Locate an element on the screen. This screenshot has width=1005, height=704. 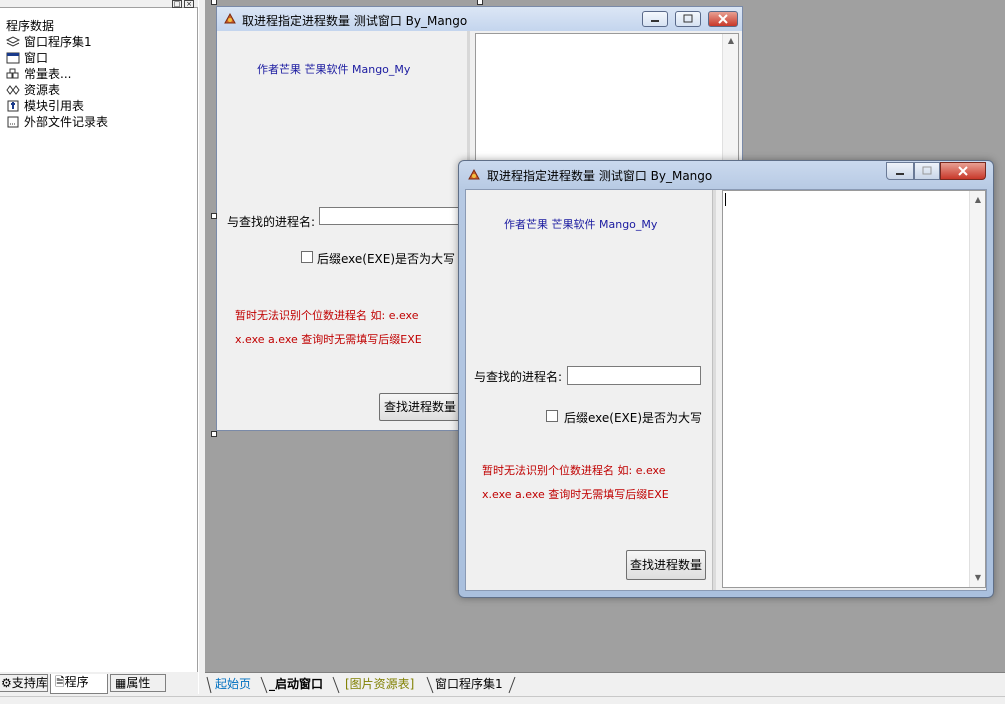
tab-label: 支持库 is located at coordinates (29, 683).